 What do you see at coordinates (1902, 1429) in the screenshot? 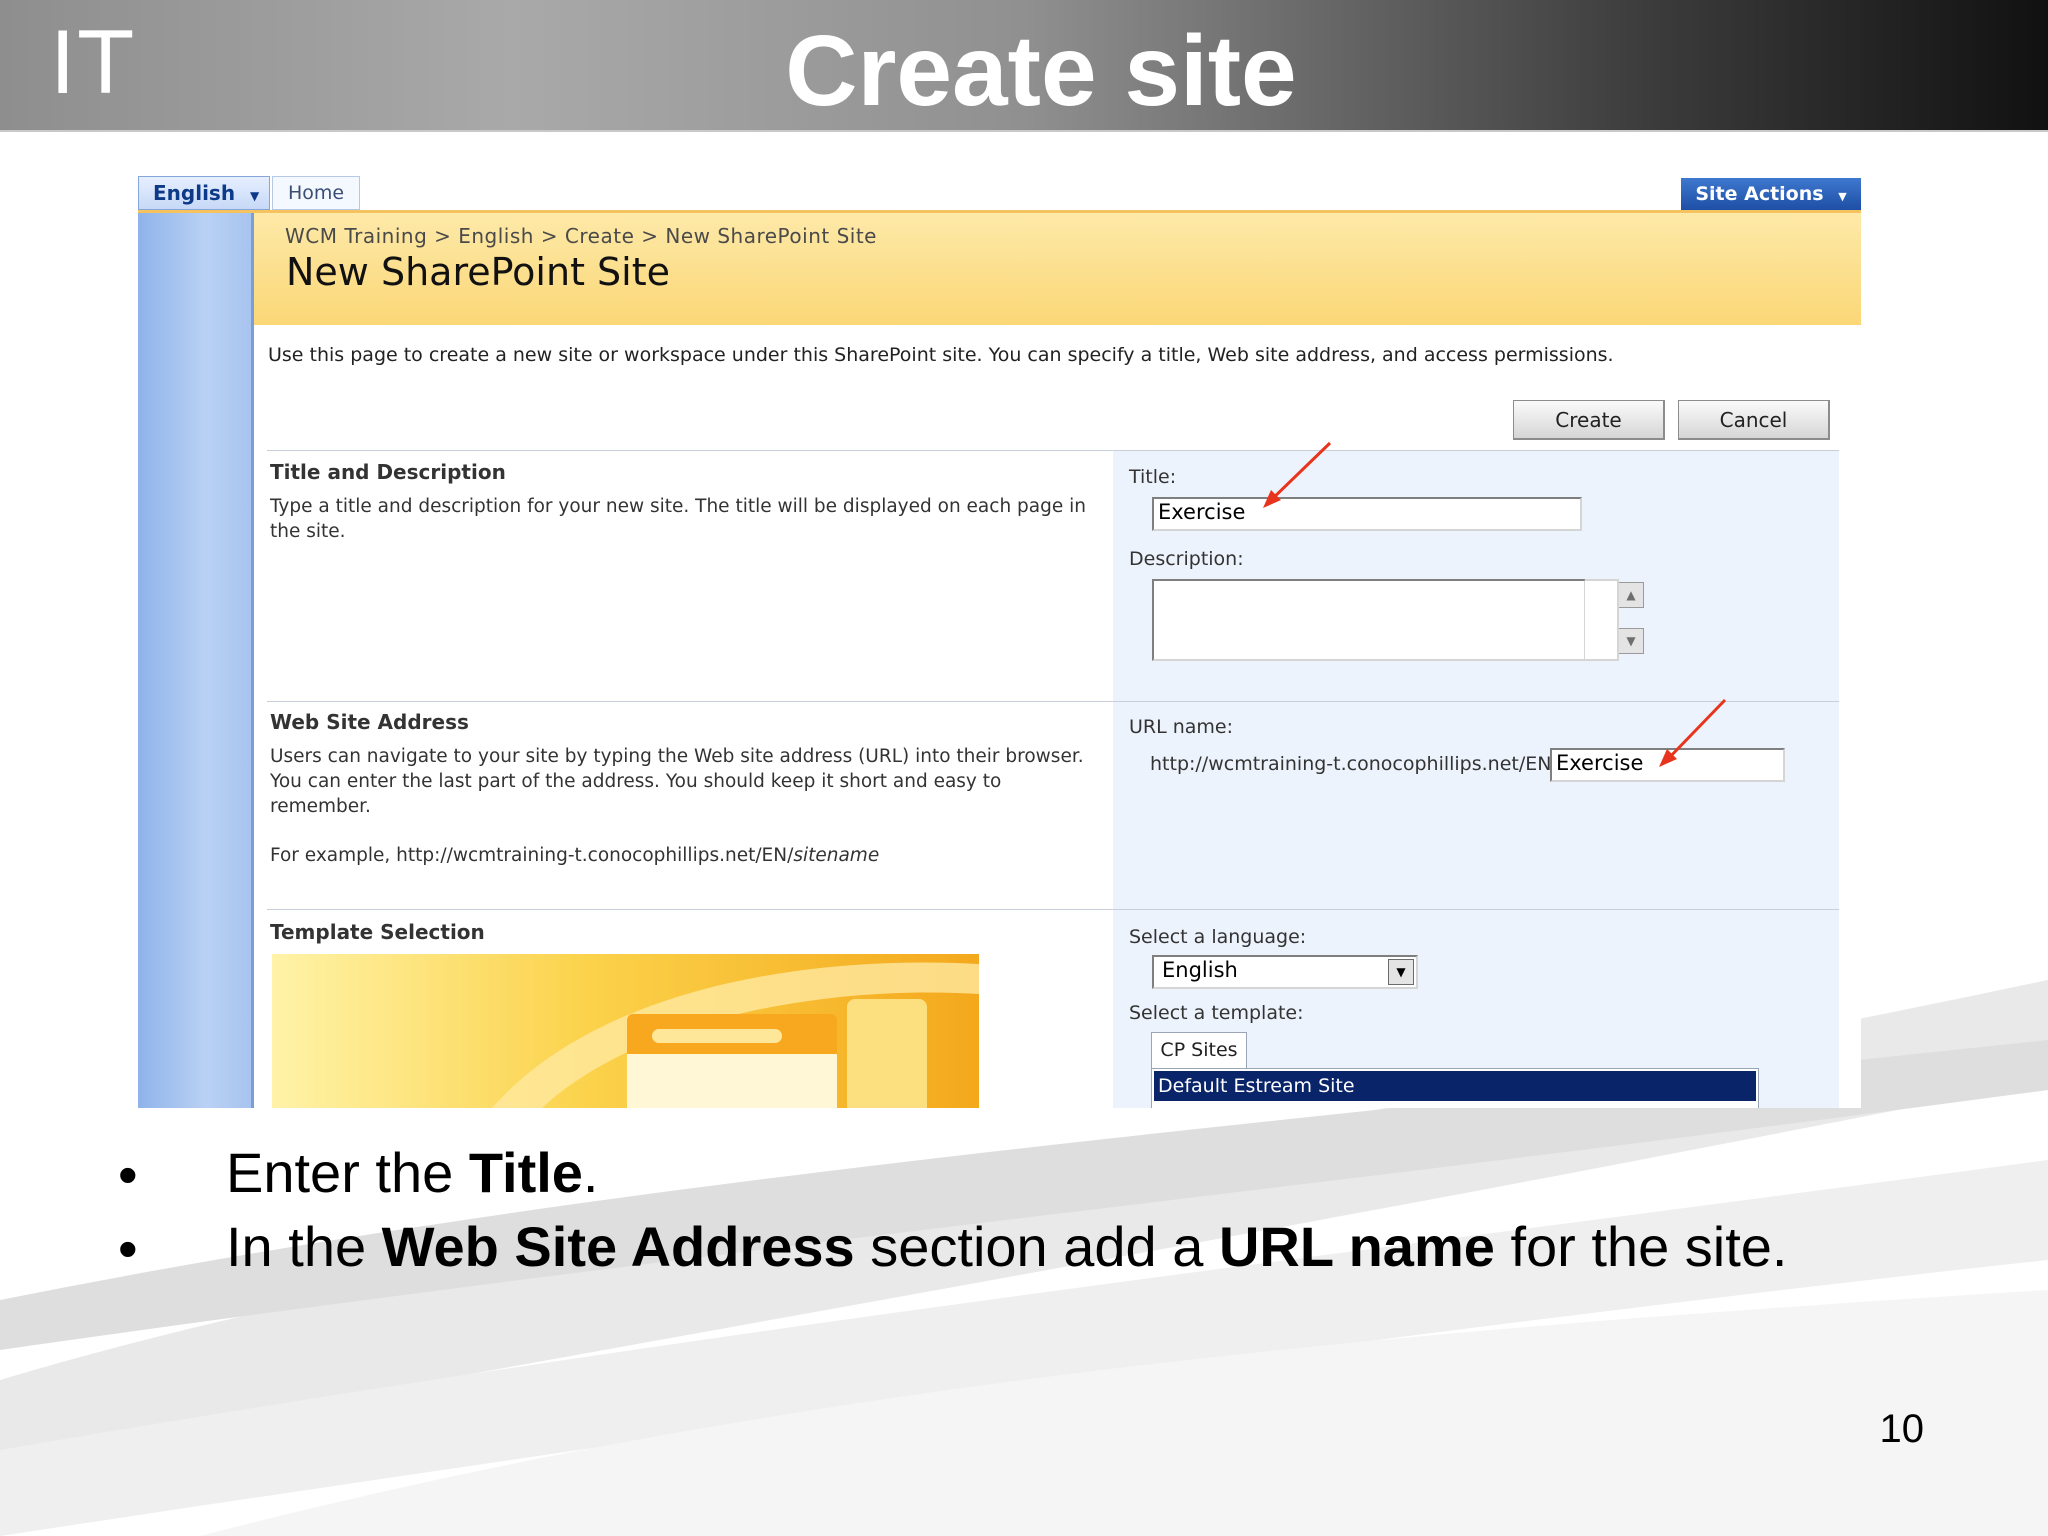
I see `page-number: 10` at bounding box center [1902, 1429].